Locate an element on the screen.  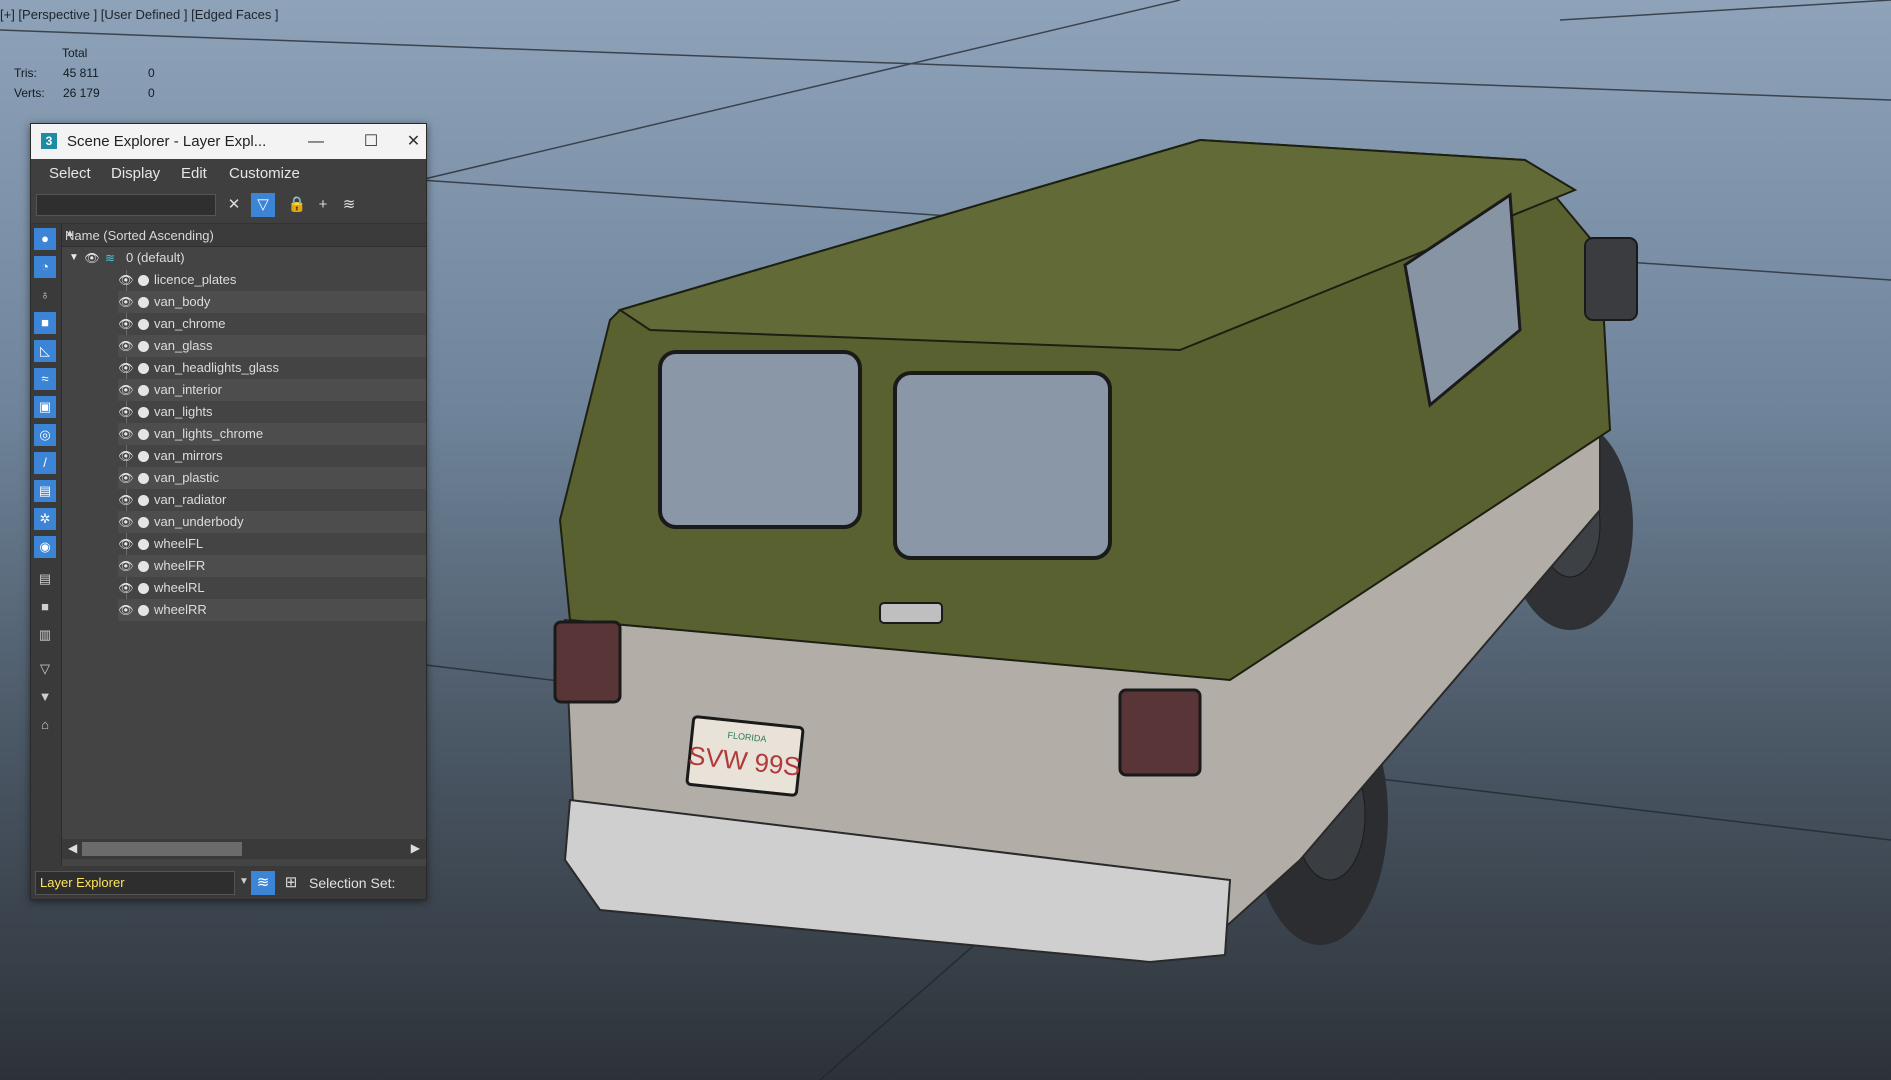
item-label: van_body is located at coordinates (182, 301).